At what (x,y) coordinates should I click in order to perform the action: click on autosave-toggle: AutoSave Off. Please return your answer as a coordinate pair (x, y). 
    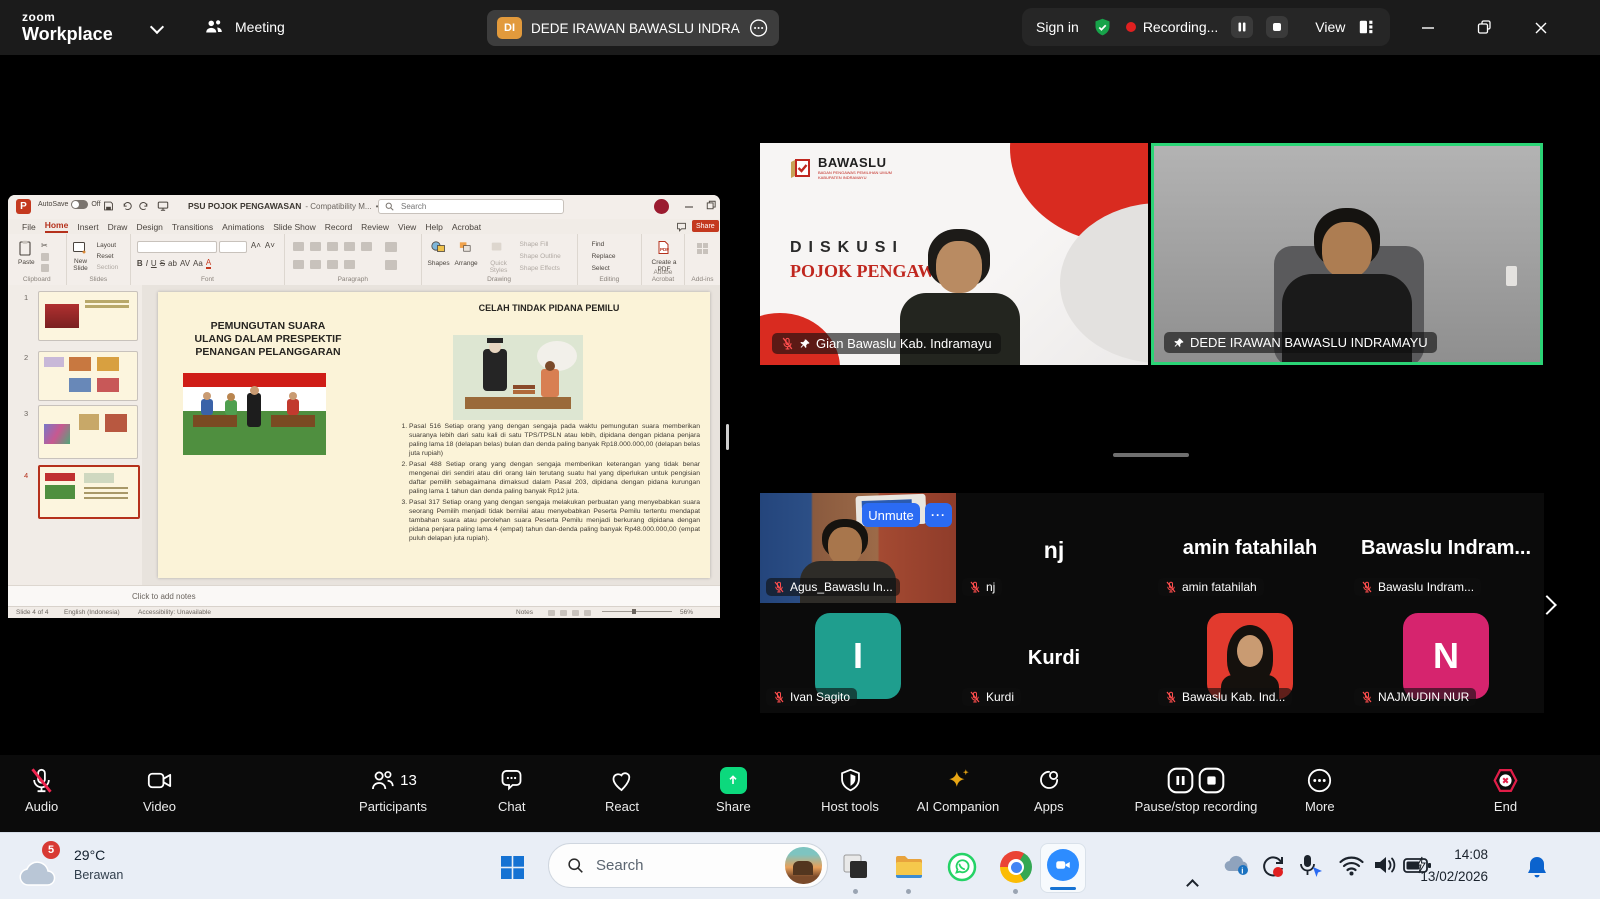
    Looking at the image, I should click on (69, 204).